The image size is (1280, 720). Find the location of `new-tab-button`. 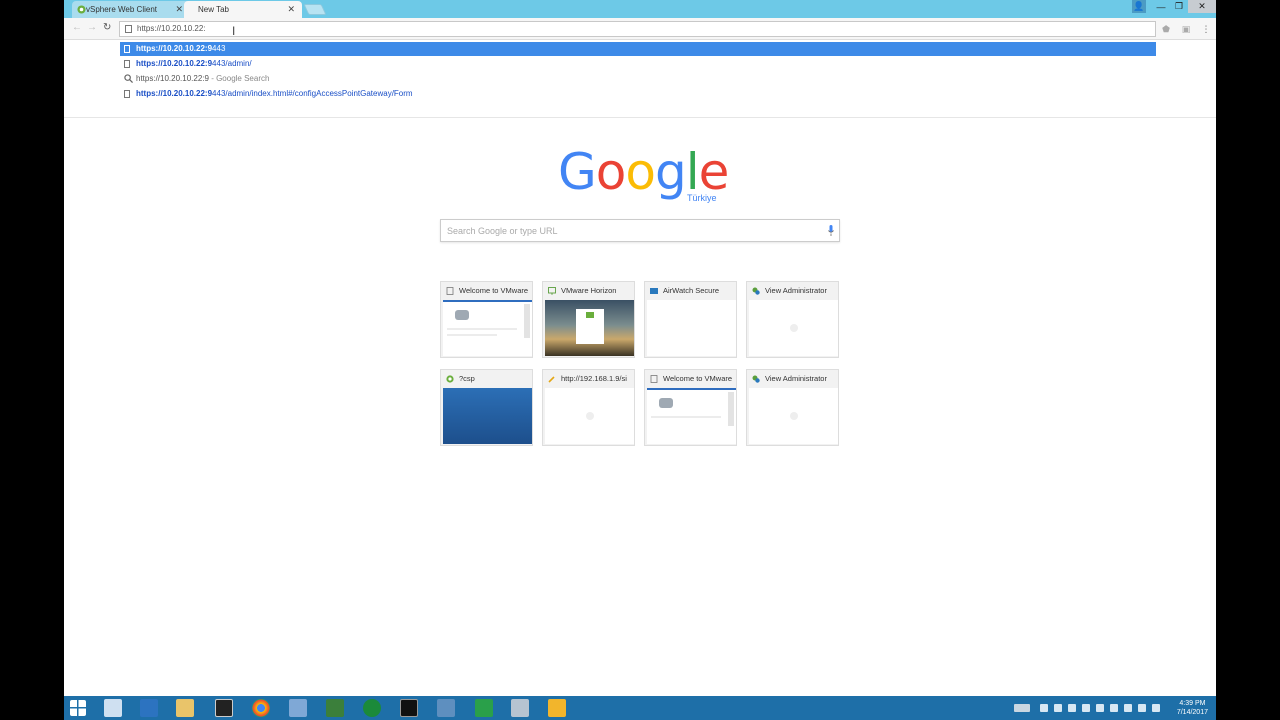

new-tab-button is located at coordinates (315, 9).